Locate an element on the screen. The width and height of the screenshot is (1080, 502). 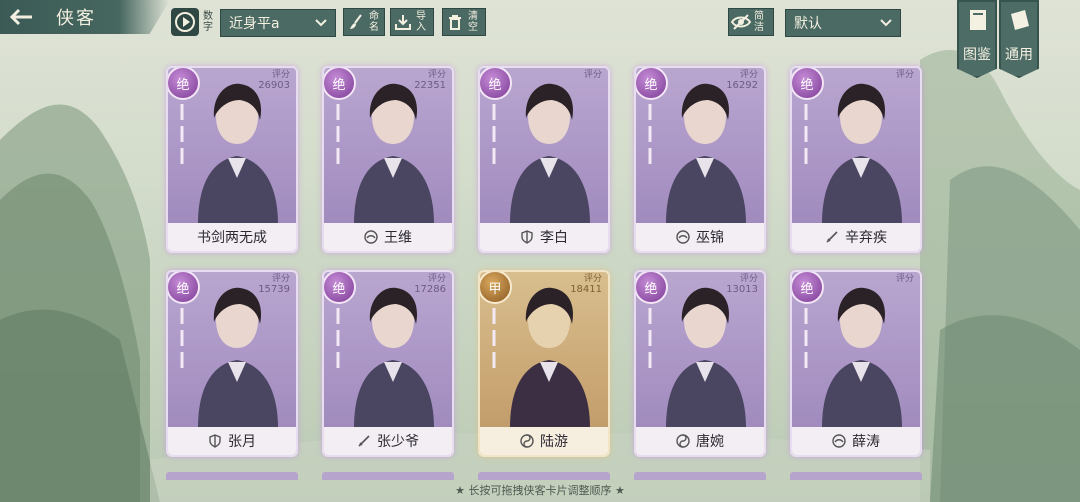
top-bar: 侠客 数字 近身平a 命名 导入 清空 简洁 默认 is located at coordinates (540, 20).